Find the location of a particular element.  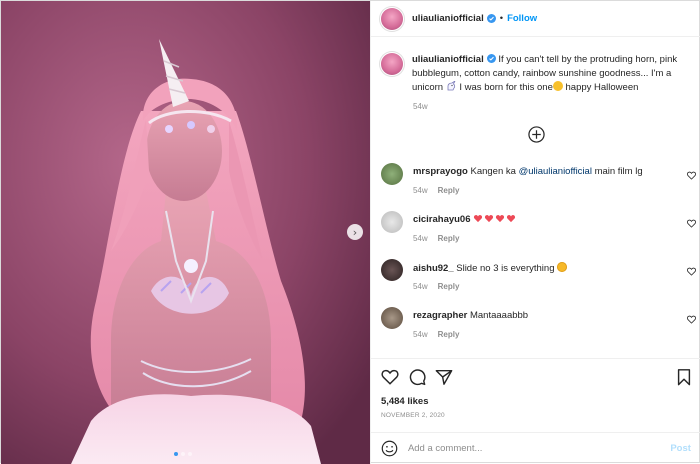

next-slide-button: › is located at coordinates (355, 232).